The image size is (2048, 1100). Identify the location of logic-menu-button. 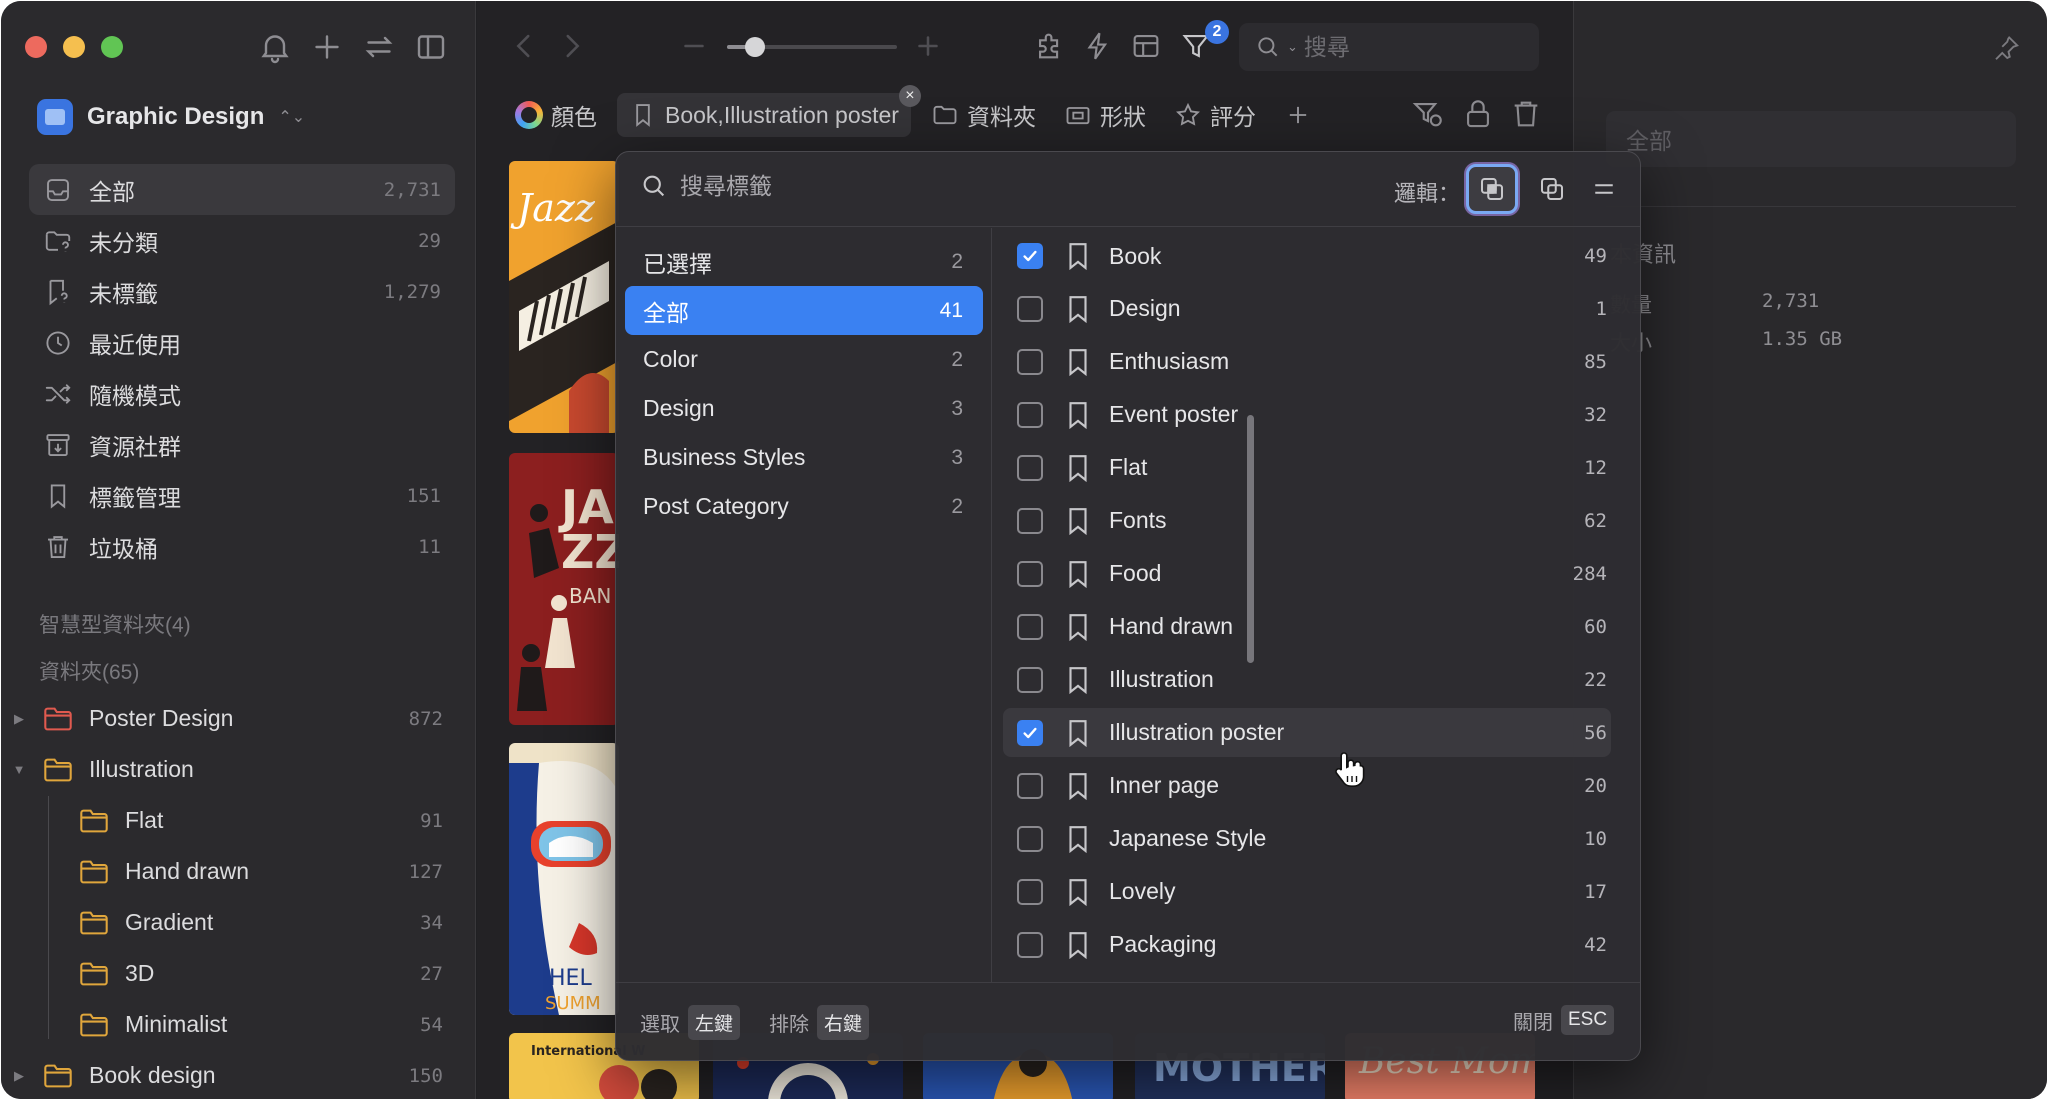
(1604, 189).